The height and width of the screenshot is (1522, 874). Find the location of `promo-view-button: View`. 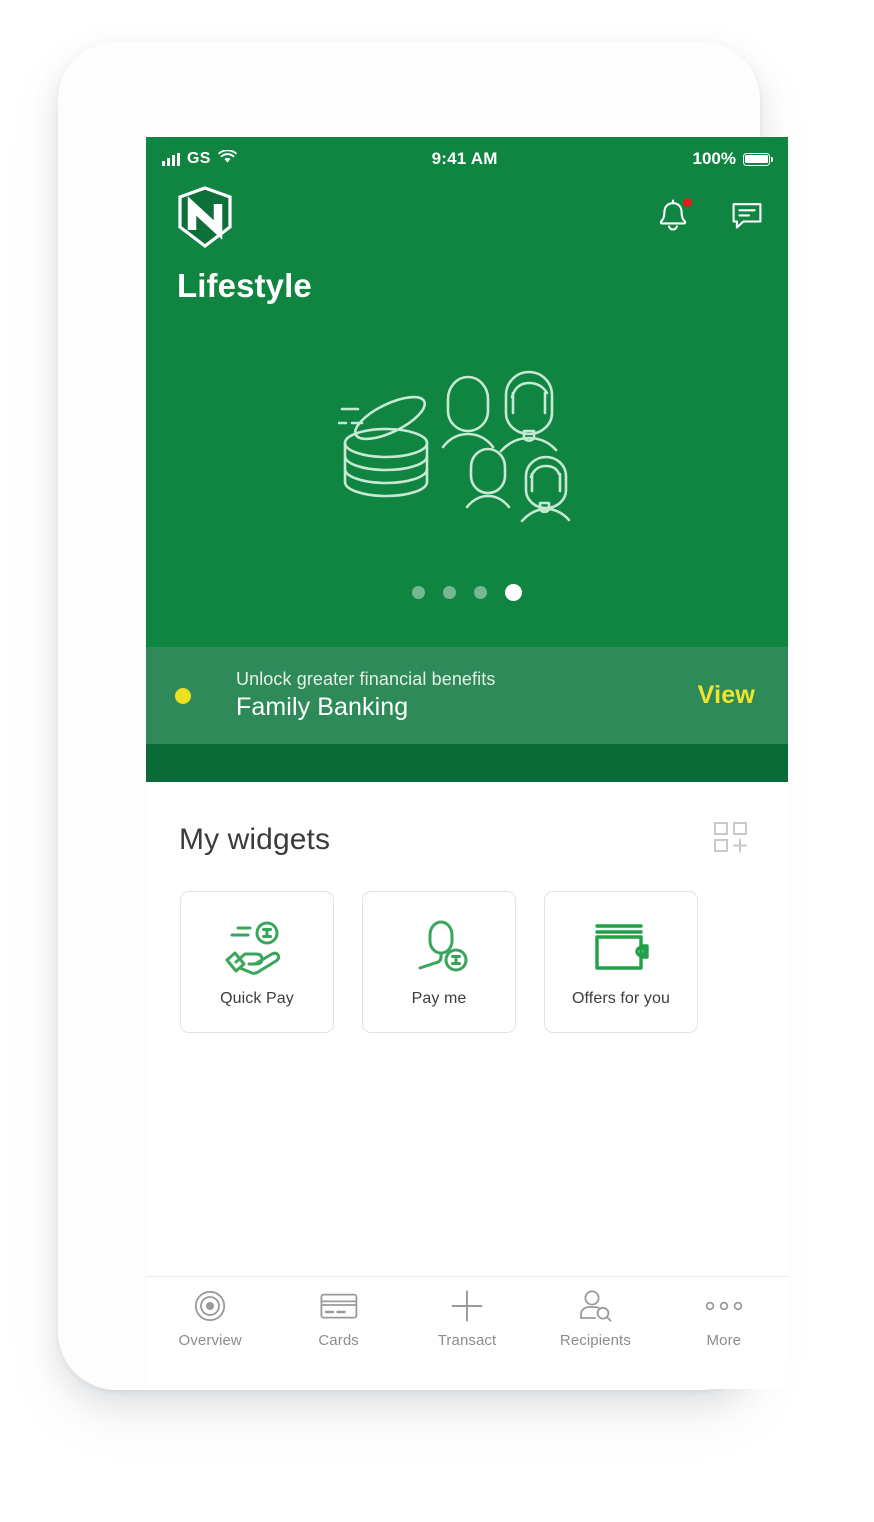

promo-view-button: View is located at coordinates (726, 695).